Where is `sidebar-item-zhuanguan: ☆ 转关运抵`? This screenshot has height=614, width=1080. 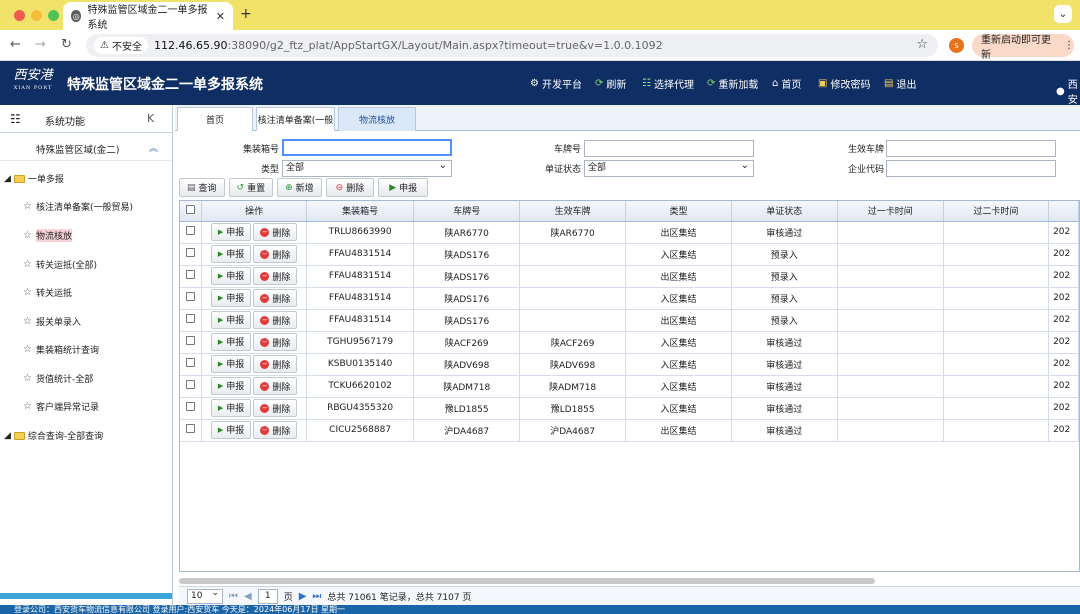 sidebar-item-zhuanguan: ☆ 转关运抵 is located at coordinates (47, 292).